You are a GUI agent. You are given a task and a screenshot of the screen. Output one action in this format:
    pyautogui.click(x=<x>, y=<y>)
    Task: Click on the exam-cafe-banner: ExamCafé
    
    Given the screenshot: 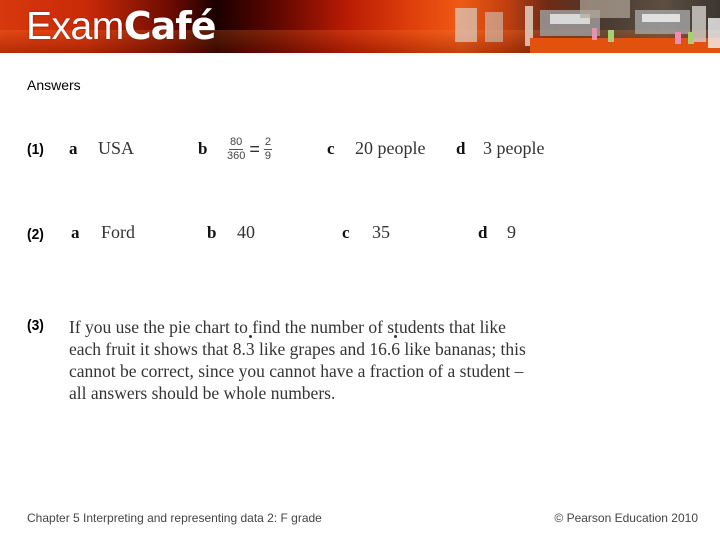 What is the action you would take?
    pyautogui.click(x=360, y=26)
    